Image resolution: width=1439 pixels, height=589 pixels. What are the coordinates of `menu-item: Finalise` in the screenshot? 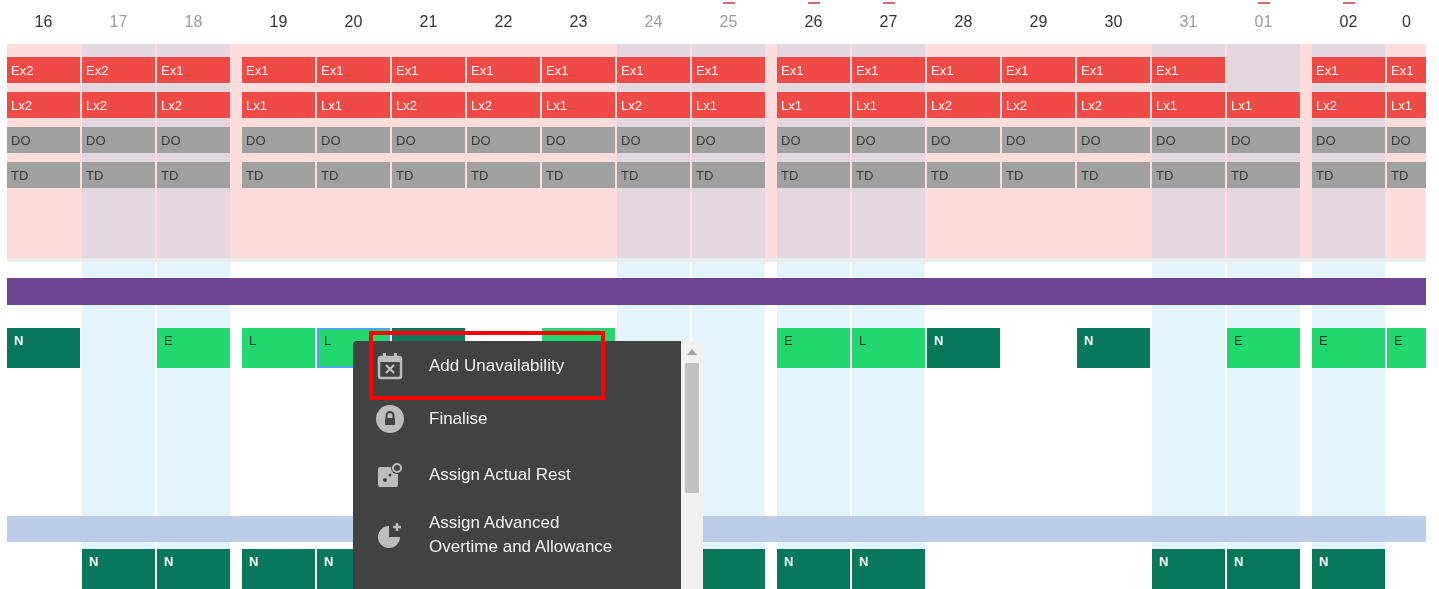 It's located at (517, 419).